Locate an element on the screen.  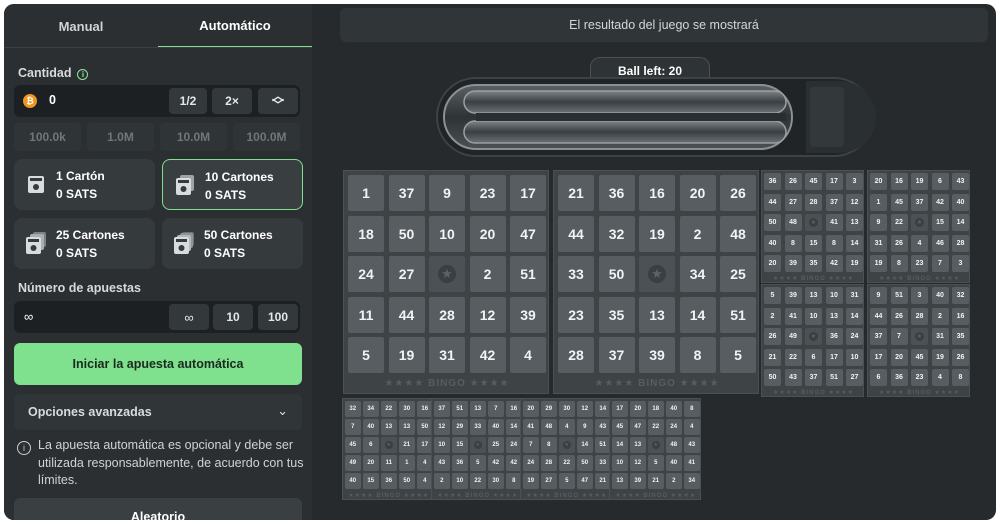
advanced-options-toggle: Opciones avanzadas ⌄ is located at coordinates (158, 412).